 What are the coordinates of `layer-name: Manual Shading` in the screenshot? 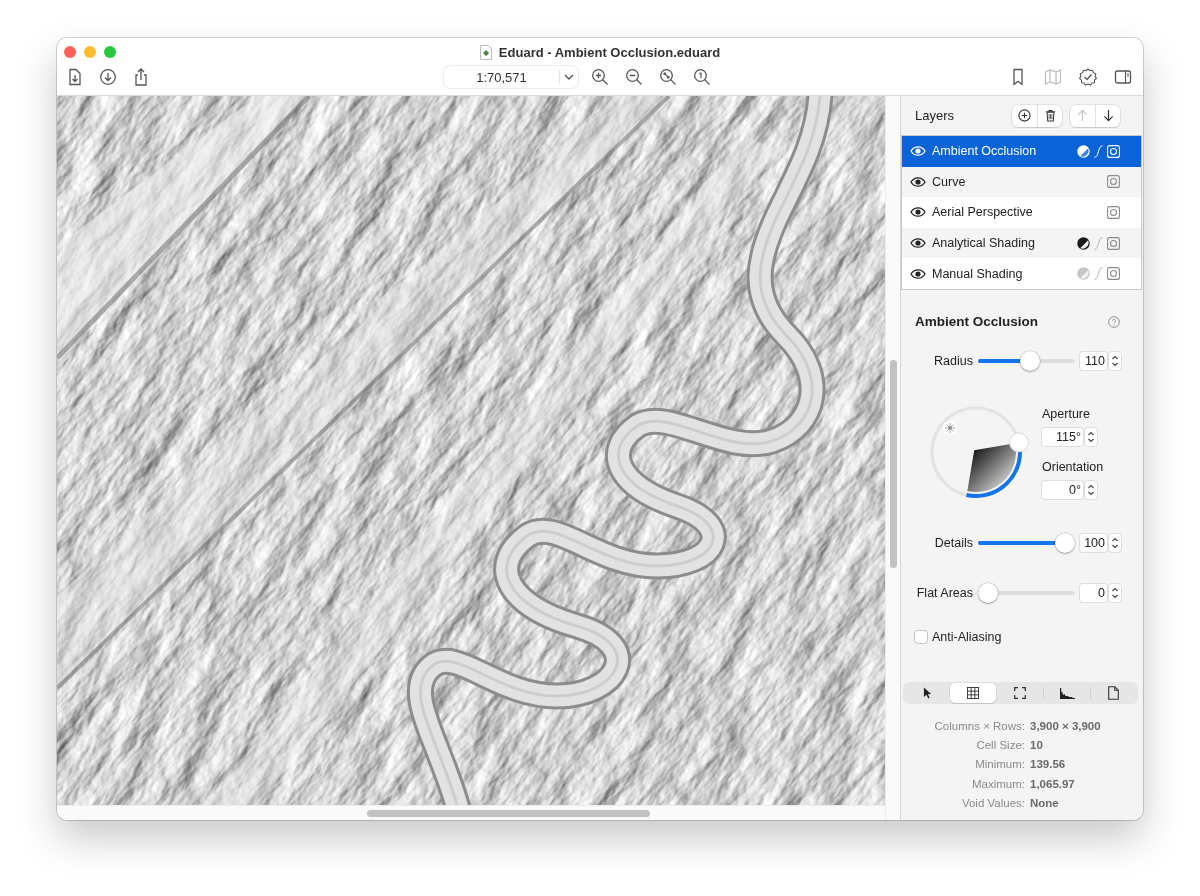 It's located at (977, 273).